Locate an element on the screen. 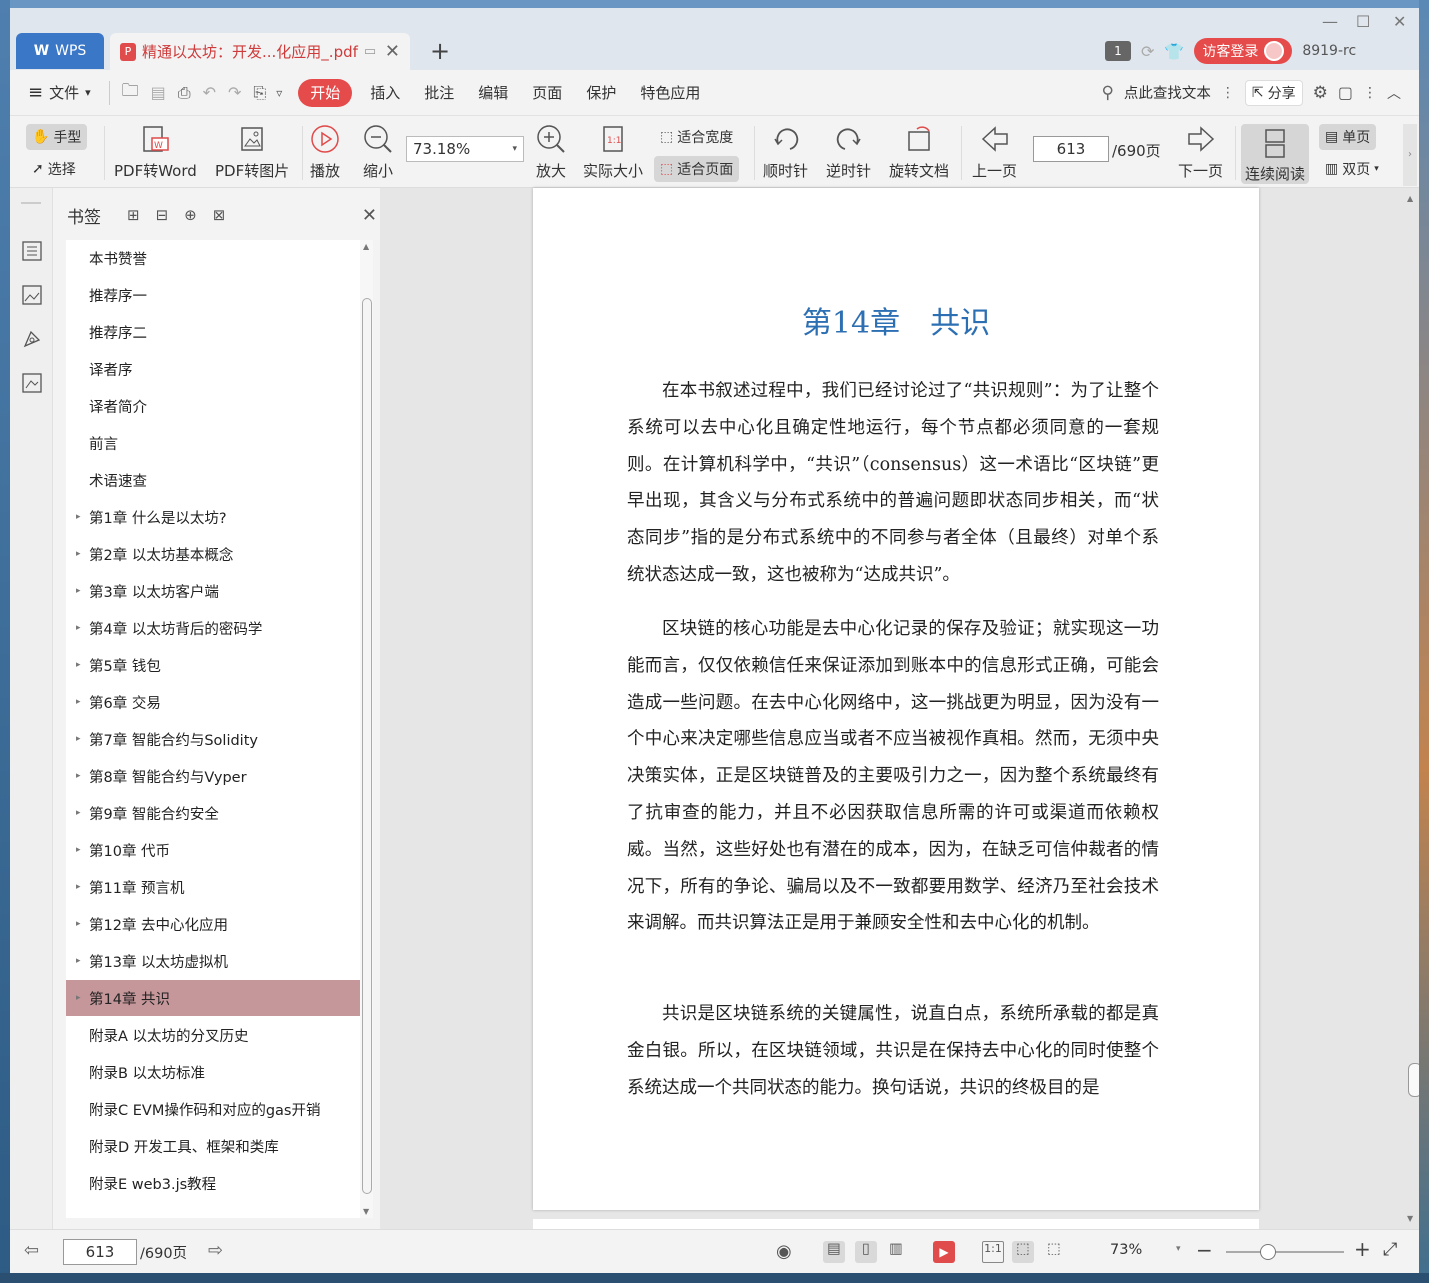 Image resolution: width=1429 pixels, height=1283 pixels. select-tool-button: ➚ 选择 is located at coordinates (54, 169).